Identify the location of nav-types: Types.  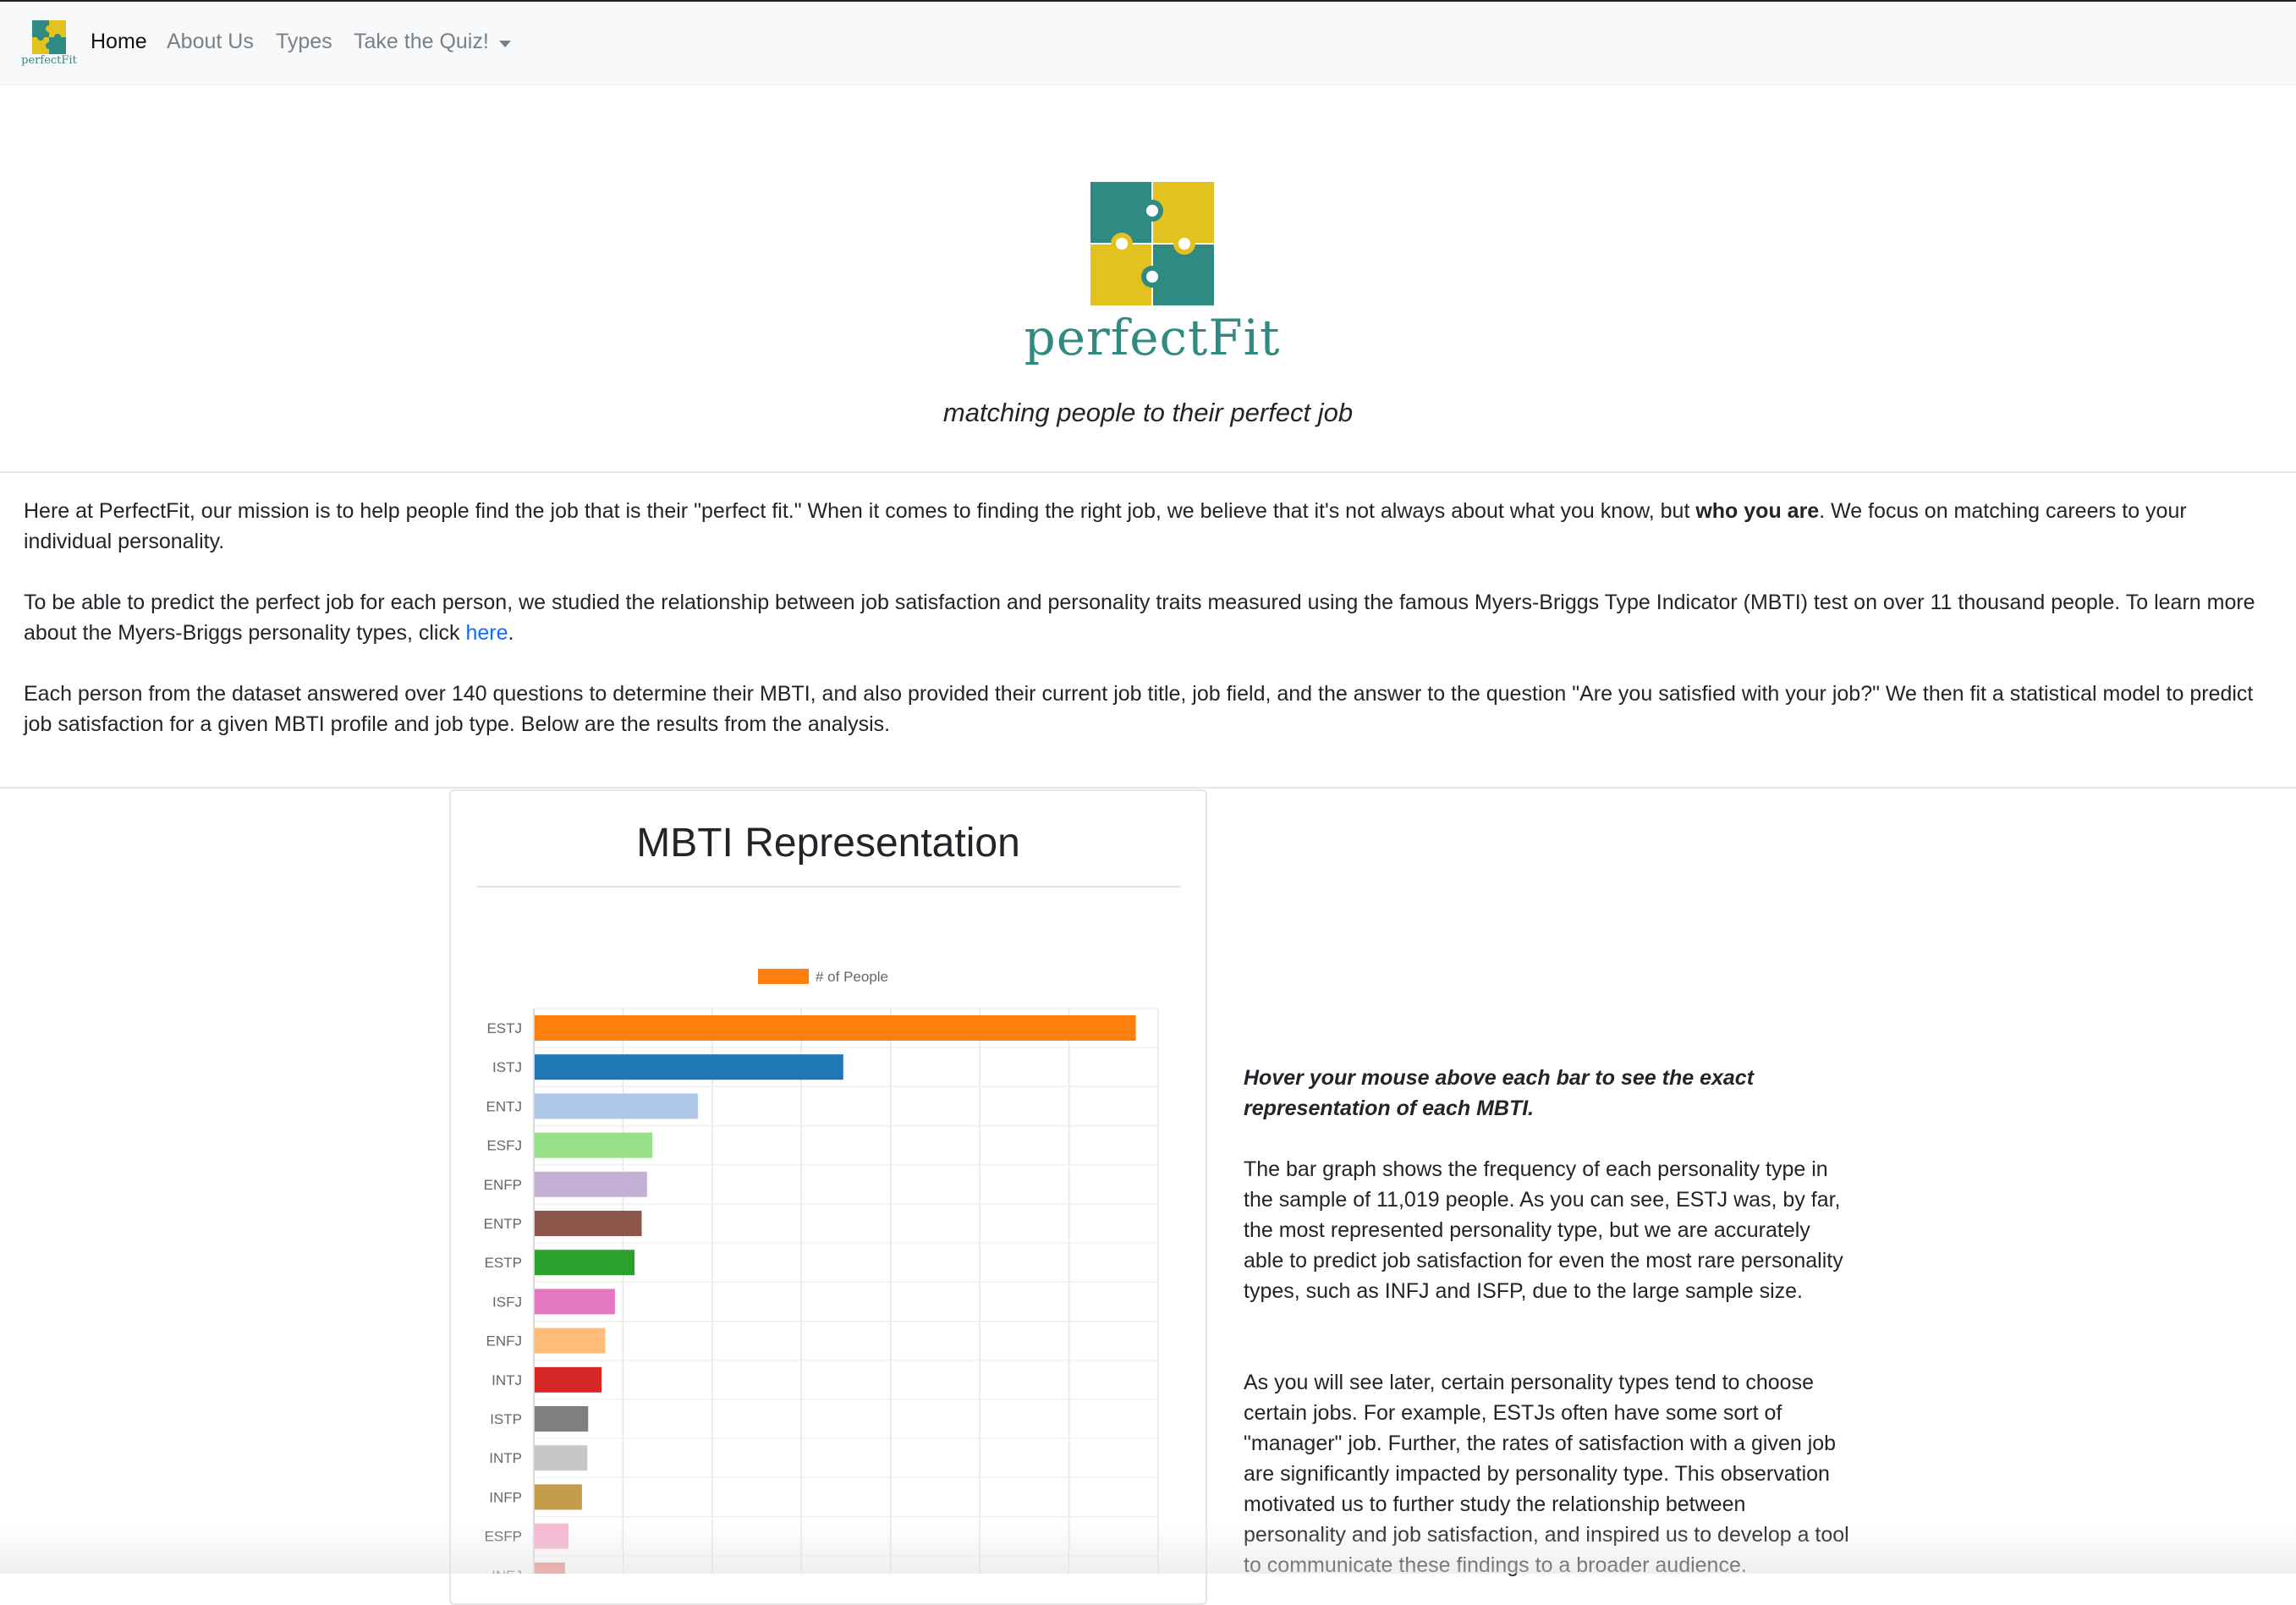
(304, 42).